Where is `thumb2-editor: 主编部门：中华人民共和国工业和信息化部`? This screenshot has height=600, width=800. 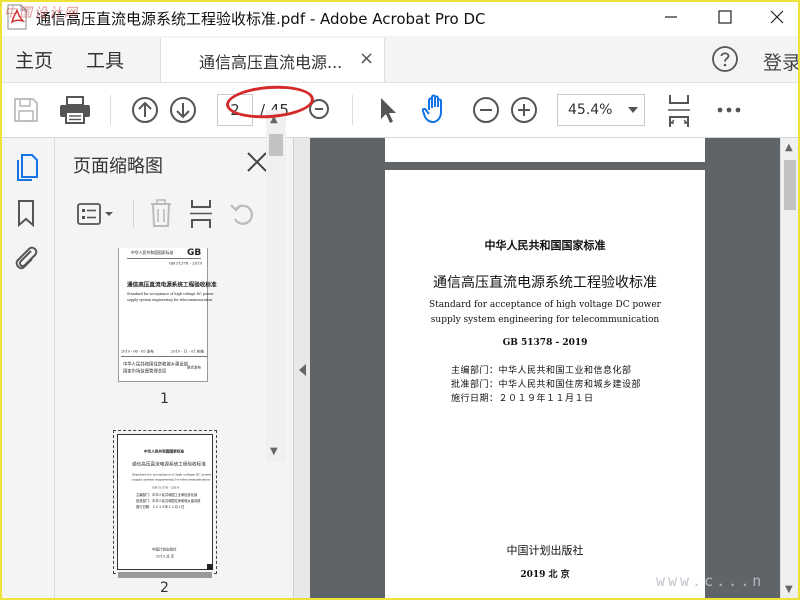 thumb2-editor: 主编部门：中华人民共和国工业和信息化部 is located at coordinates (167, 495).